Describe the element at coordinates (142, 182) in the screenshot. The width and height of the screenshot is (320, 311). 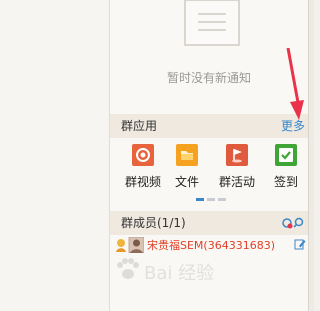
I see `app-label: 群视频` at that location.